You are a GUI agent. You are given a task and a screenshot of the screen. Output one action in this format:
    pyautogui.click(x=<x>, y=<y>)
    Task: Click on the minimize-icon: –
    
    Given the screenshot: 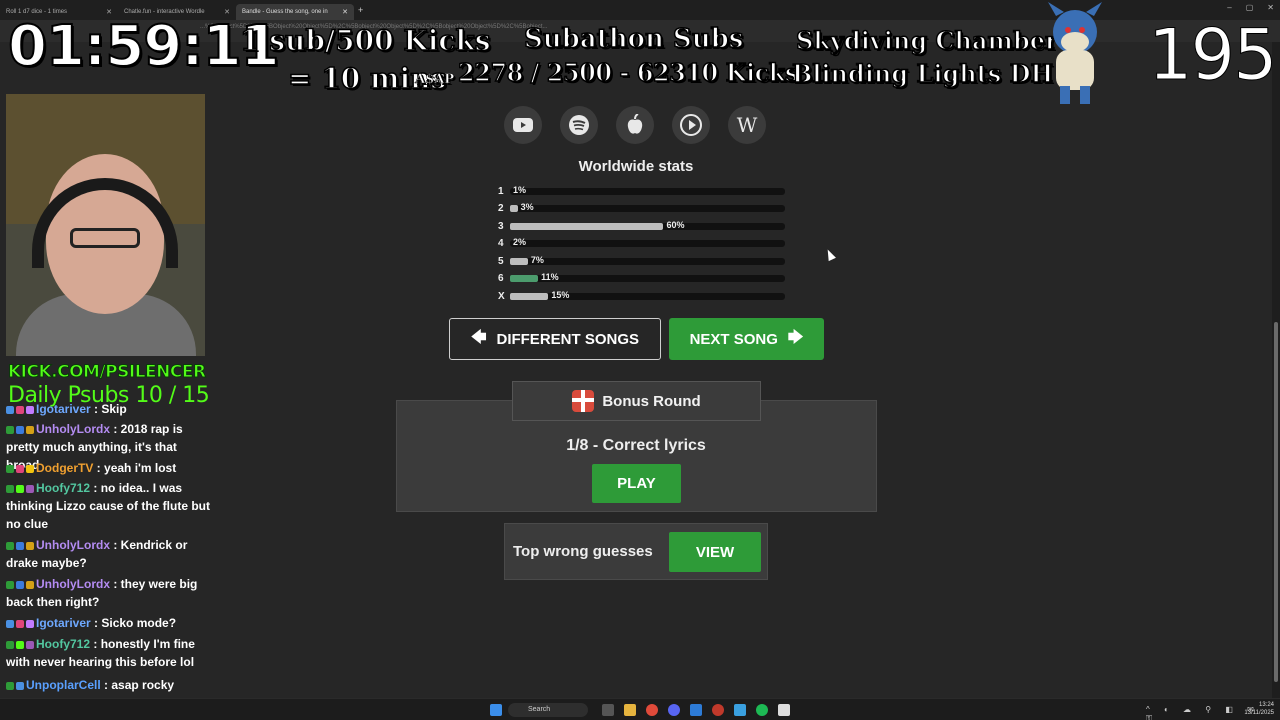 What is the action you would take?
    pyautogui.click(x=1229, y=7)
    